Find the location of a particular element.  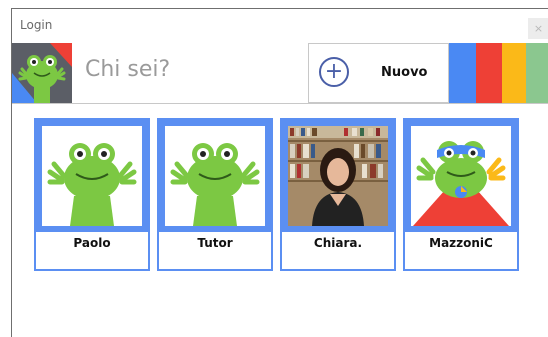

close-button: × is located at coordinates (538, 28).